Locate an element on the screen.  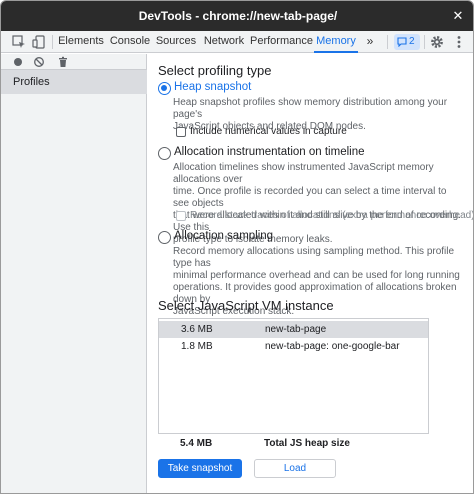
allocation-sampling-option: Allocation sampling is located at coordinates (238, 238).